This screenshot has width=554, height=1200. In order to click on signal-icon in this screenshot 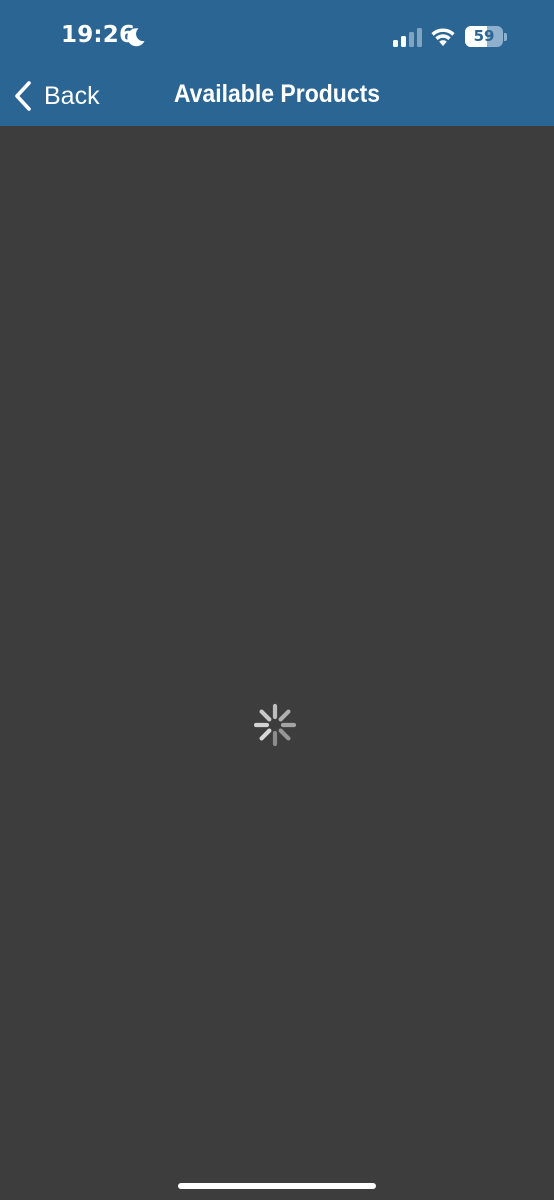, I will do `click(407, 37)`.